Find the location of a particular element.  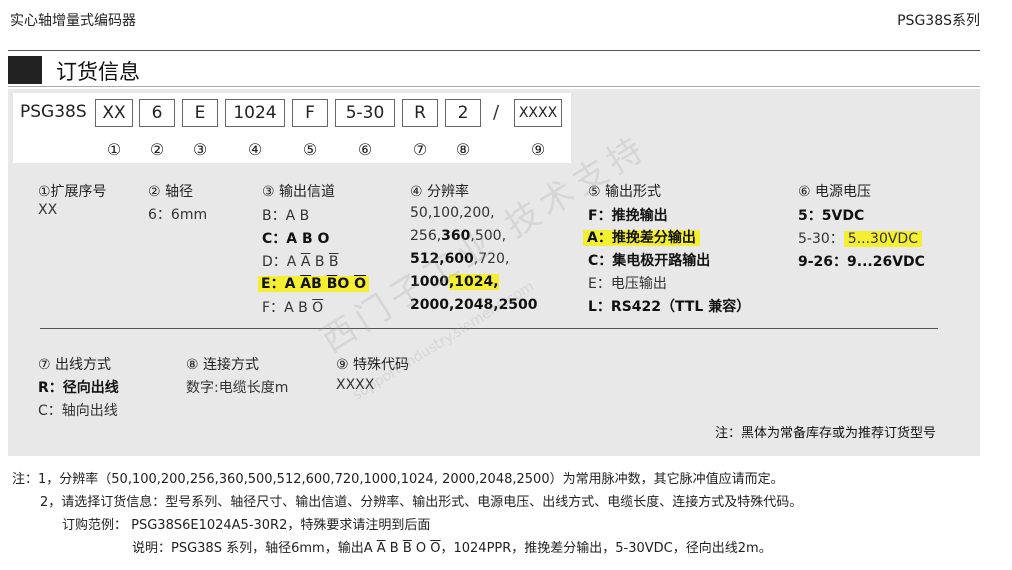

code-number-7: ⑦ is located at coordinates (420, 149).